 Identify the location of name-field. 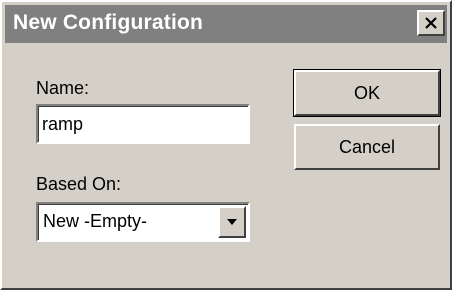
(143, 124).